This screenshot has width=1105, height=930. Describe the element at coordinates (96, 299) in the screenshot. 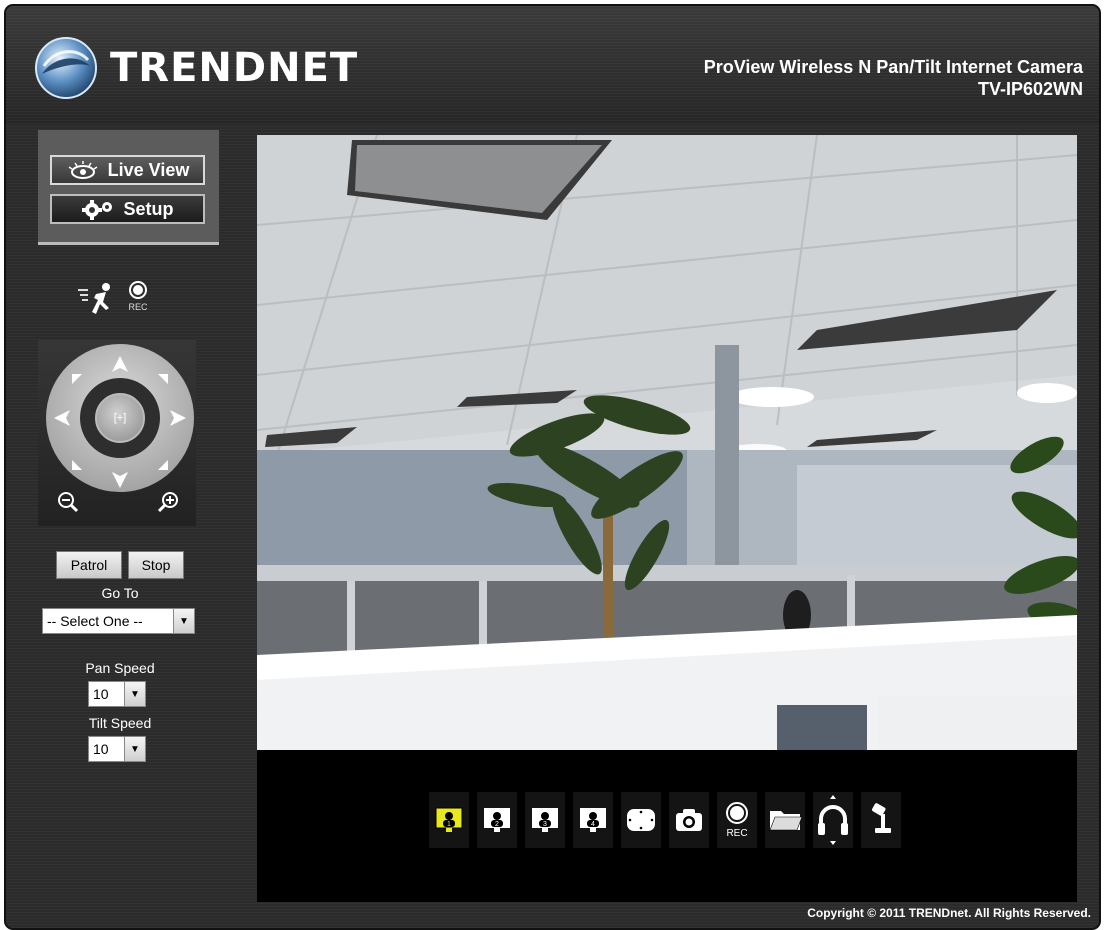

I see `motion-detection-icon` at that location.